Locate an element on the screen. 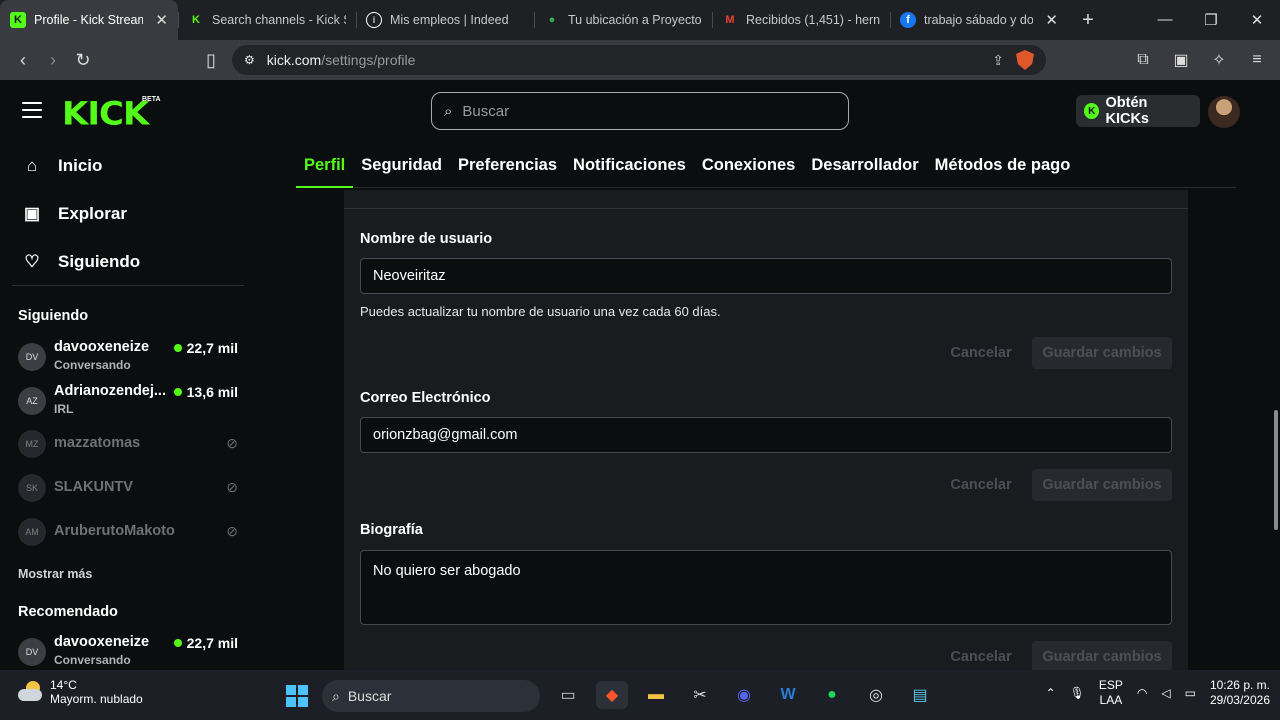 This screenshot has height=720, width=1280. obs-icon: ◎ is located at coordinates (876, 695).